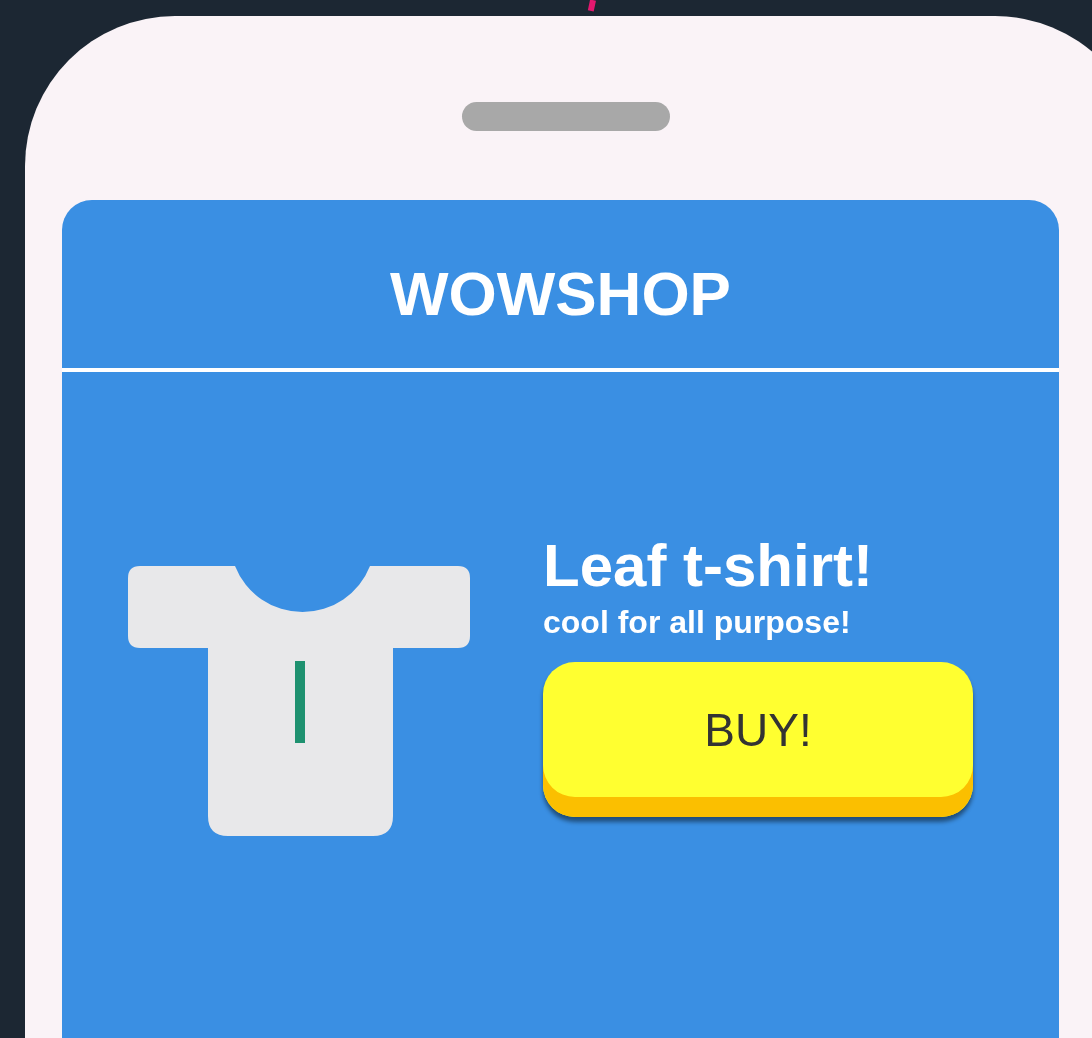 The height and width of the screenshot is (1038, 1092). I want to click on product-tagline: cool for all purpose!, so click(697, 622).